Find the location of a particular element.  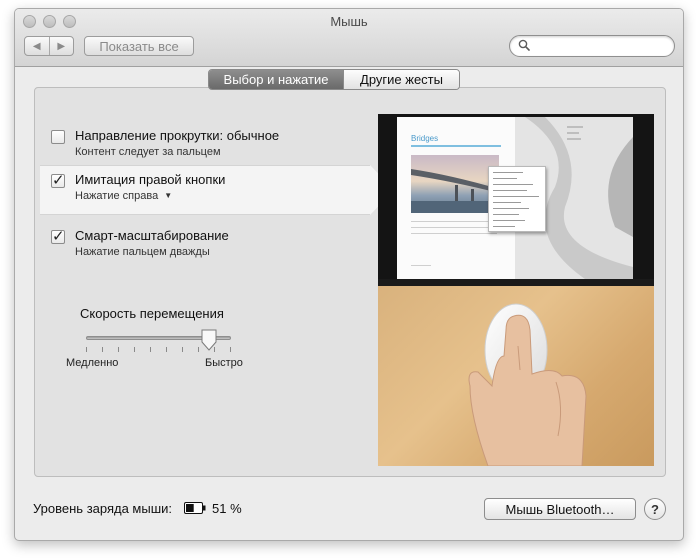

back-forward-control: ◀ ▶ is located at coordinates (49, 46).